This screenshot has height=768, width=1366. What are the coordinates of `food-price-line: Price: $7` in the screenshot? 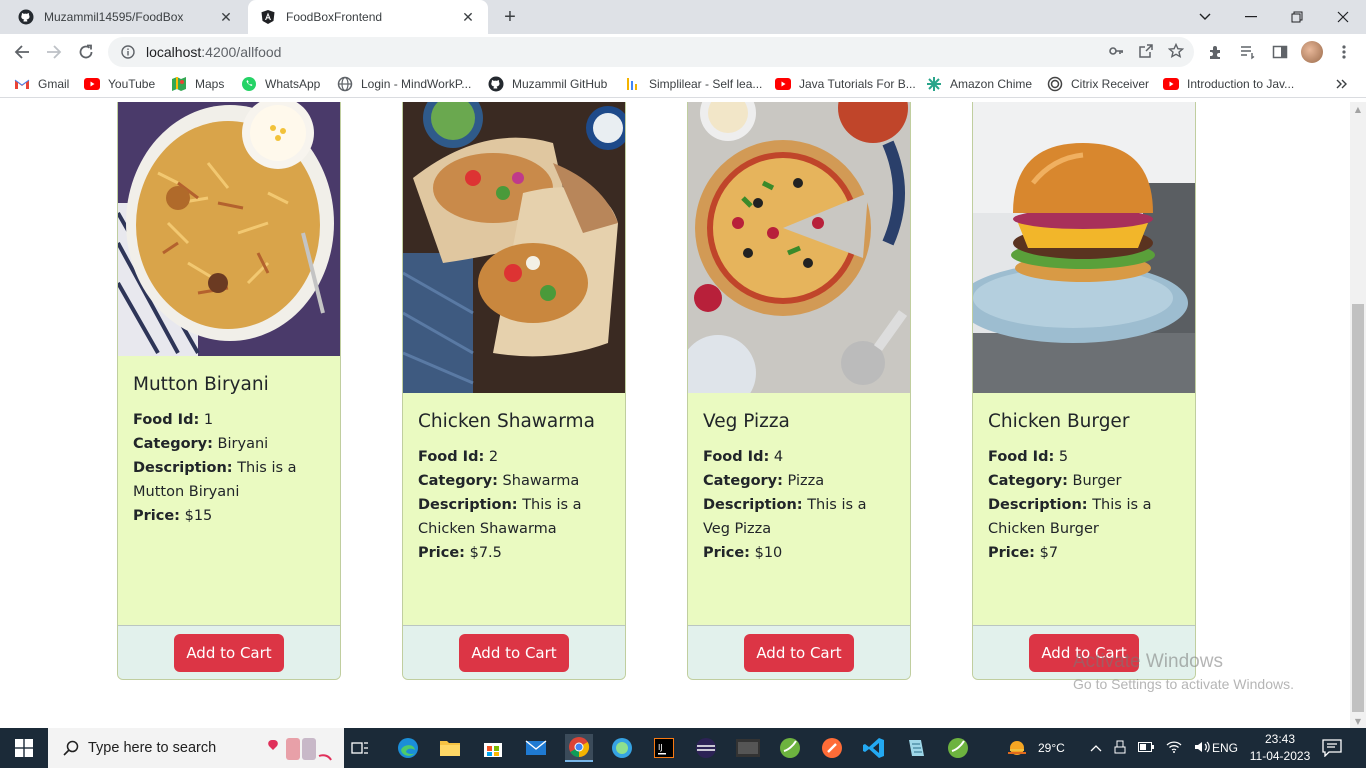 It's located at (1023, 553).